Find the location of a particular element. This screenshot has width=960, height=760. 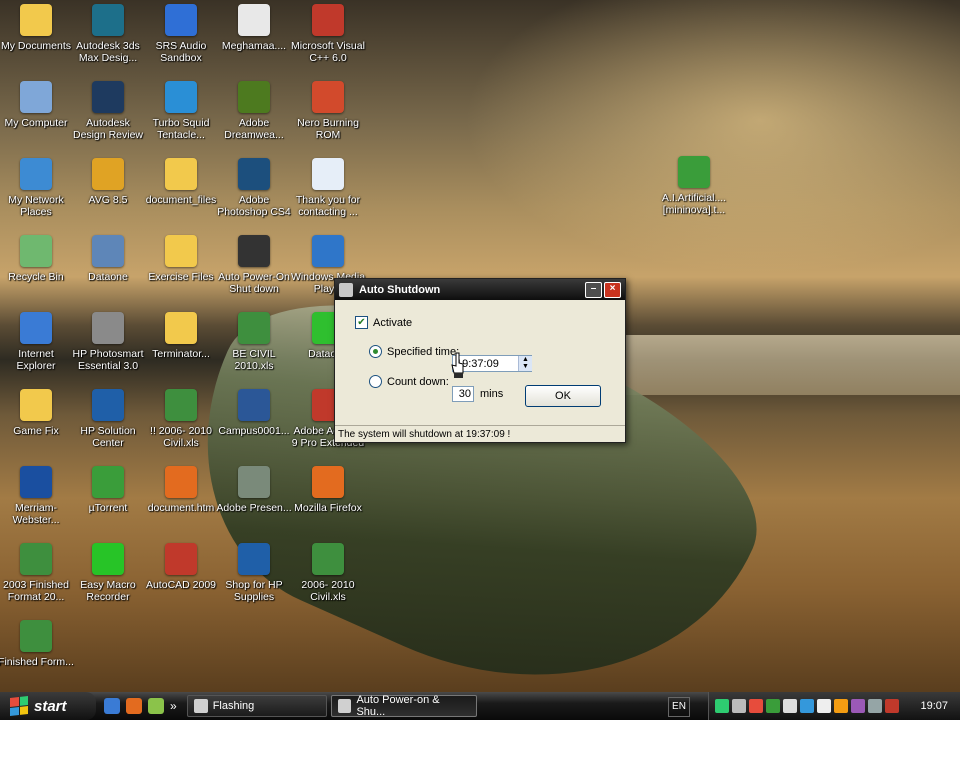

presenter-icon is located at coordinates (254, 482).